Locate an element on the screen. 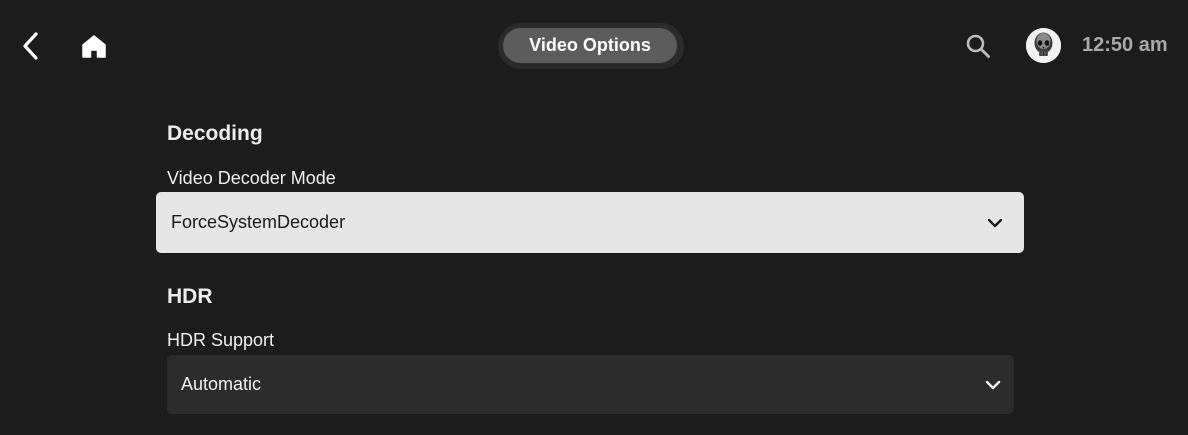 Image resolution: width=1188 pixels, height=435 pixels. clock: 12:50 am is located at coordinates (1125, 45).